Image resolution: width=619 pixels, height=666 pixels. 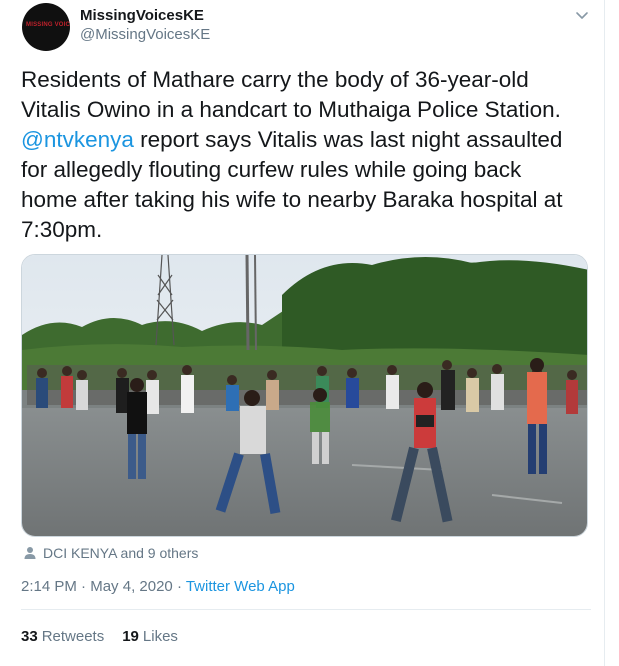 I want to click on person-icon, so click(x=30, y=553).